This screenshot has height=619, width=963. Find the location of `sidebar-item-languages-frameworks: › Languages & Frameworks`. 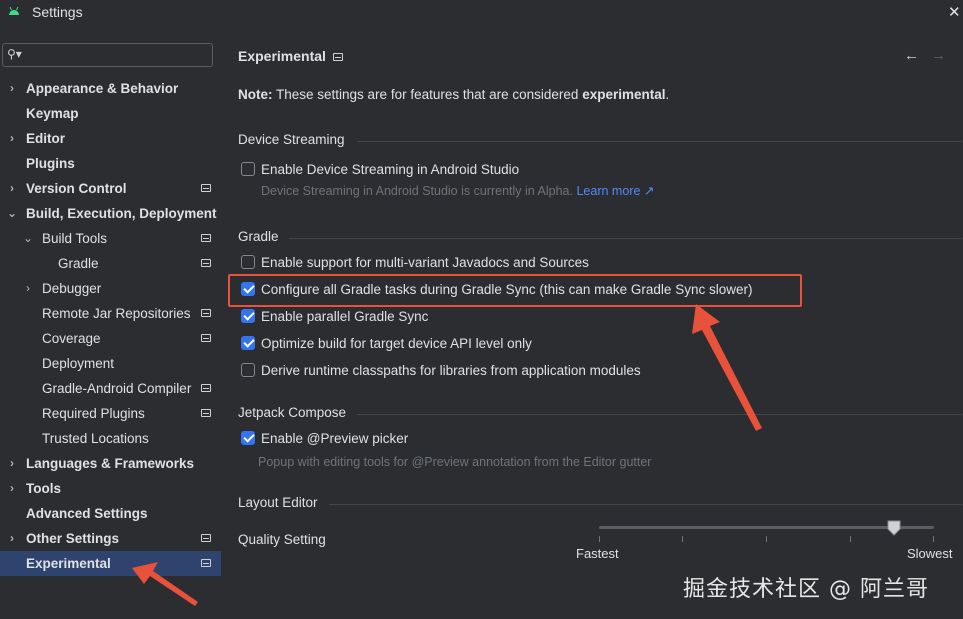

sidebar-item-languages-frameworks: › Languages & Frameworks is located at coordinates (110, 463).